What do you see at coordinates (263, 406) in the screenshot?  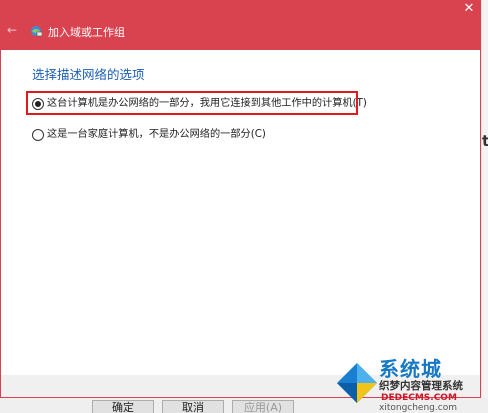 I see `background-apply-button: 应用(A)` at bounding box center [263, 406].